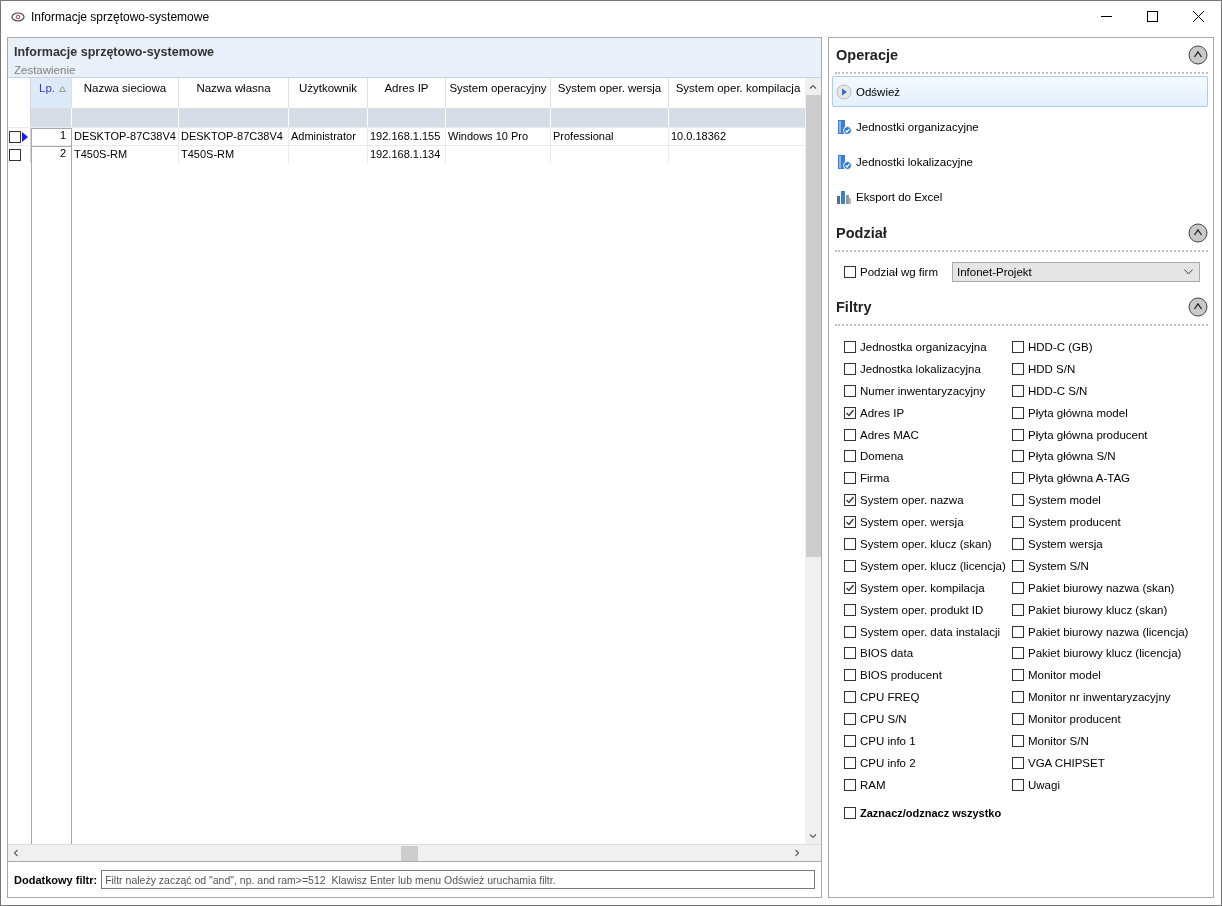 The image size is (1222, 906). Describe the element at coordinates (56, 879) in the screenshot. I see `filter-label: Dodatkowy filtr:` at that location.